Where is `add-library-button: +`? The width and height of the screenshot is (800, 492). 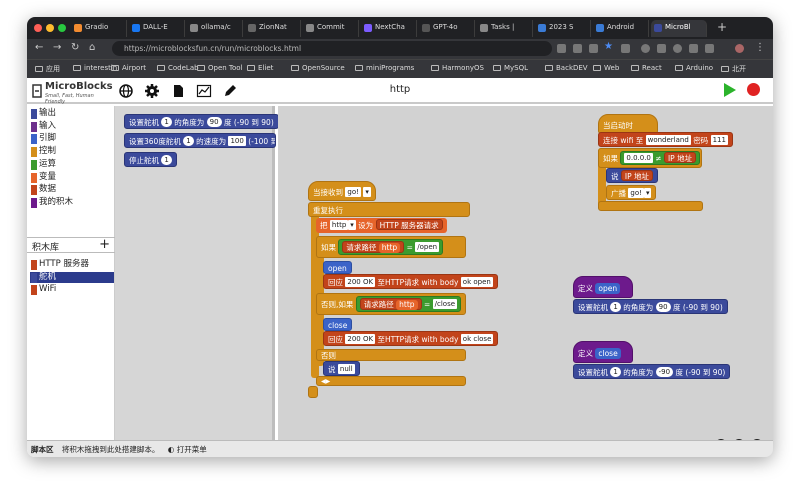 add-library-button: + is located at coordinates (104, 245).